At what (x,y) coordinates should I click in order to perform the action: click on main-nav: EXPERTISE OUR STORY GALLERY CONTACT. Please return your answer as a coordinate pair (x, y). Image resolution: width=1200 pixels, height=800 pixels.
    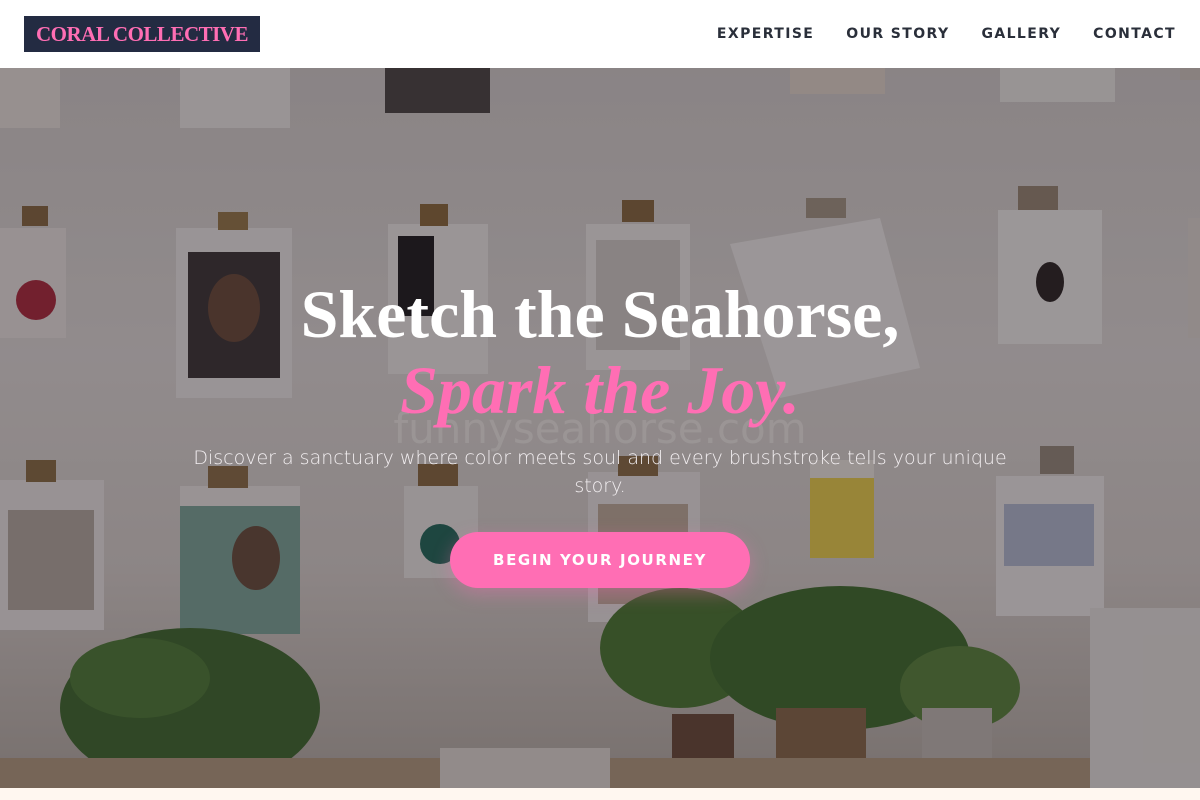
    Looking at the image, I should click on (946, 34).